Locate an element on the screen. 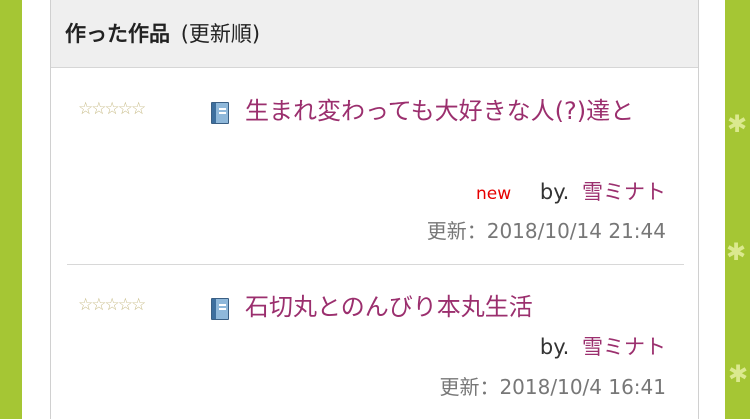 This screenshot has width=750, height=419. sort-order-label: (更新順) is located at coordinates (220, 34).